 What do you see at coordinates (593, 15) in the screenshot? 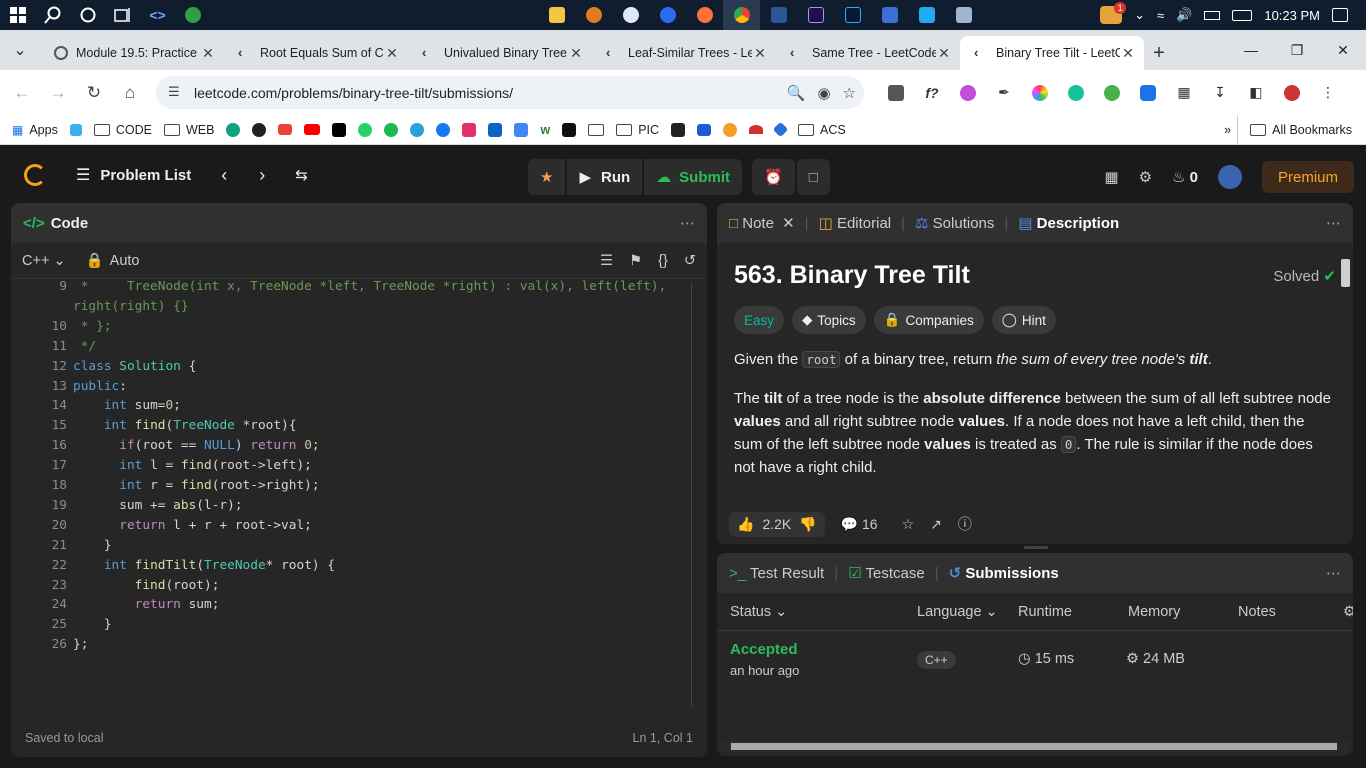
I see `app-orange-icon` at bounding box center [593, 15].